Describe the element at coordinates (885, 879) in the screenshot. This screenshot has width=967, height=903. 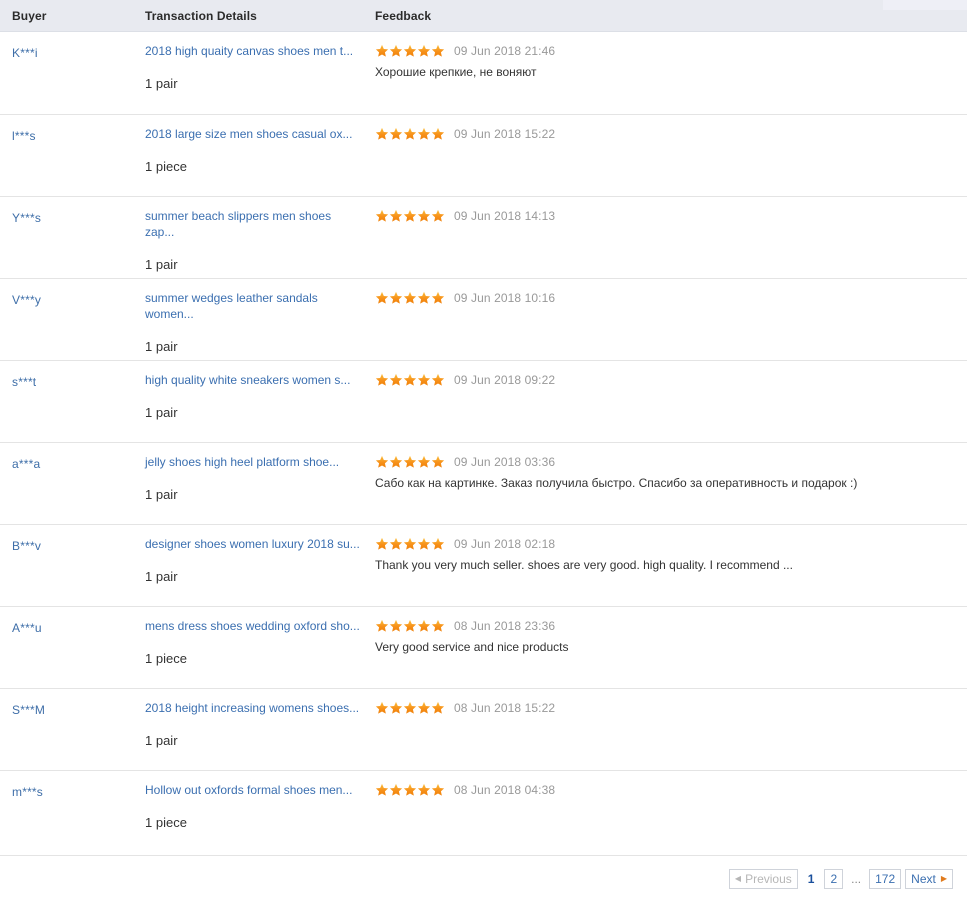
I see `pagination-last-page: 172` at that location.